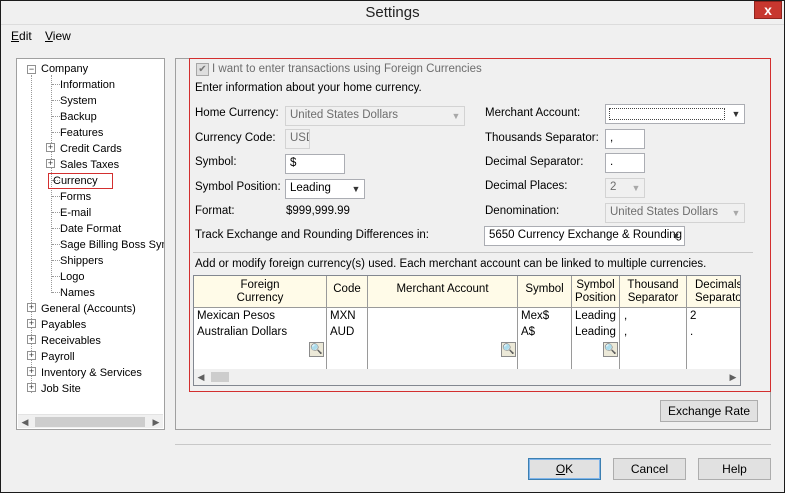 This screenshot has height=493, width=785. Describe the element at coordinates (613, 187) in the screenshot. I see `decimal-places-value: 2` at that location.